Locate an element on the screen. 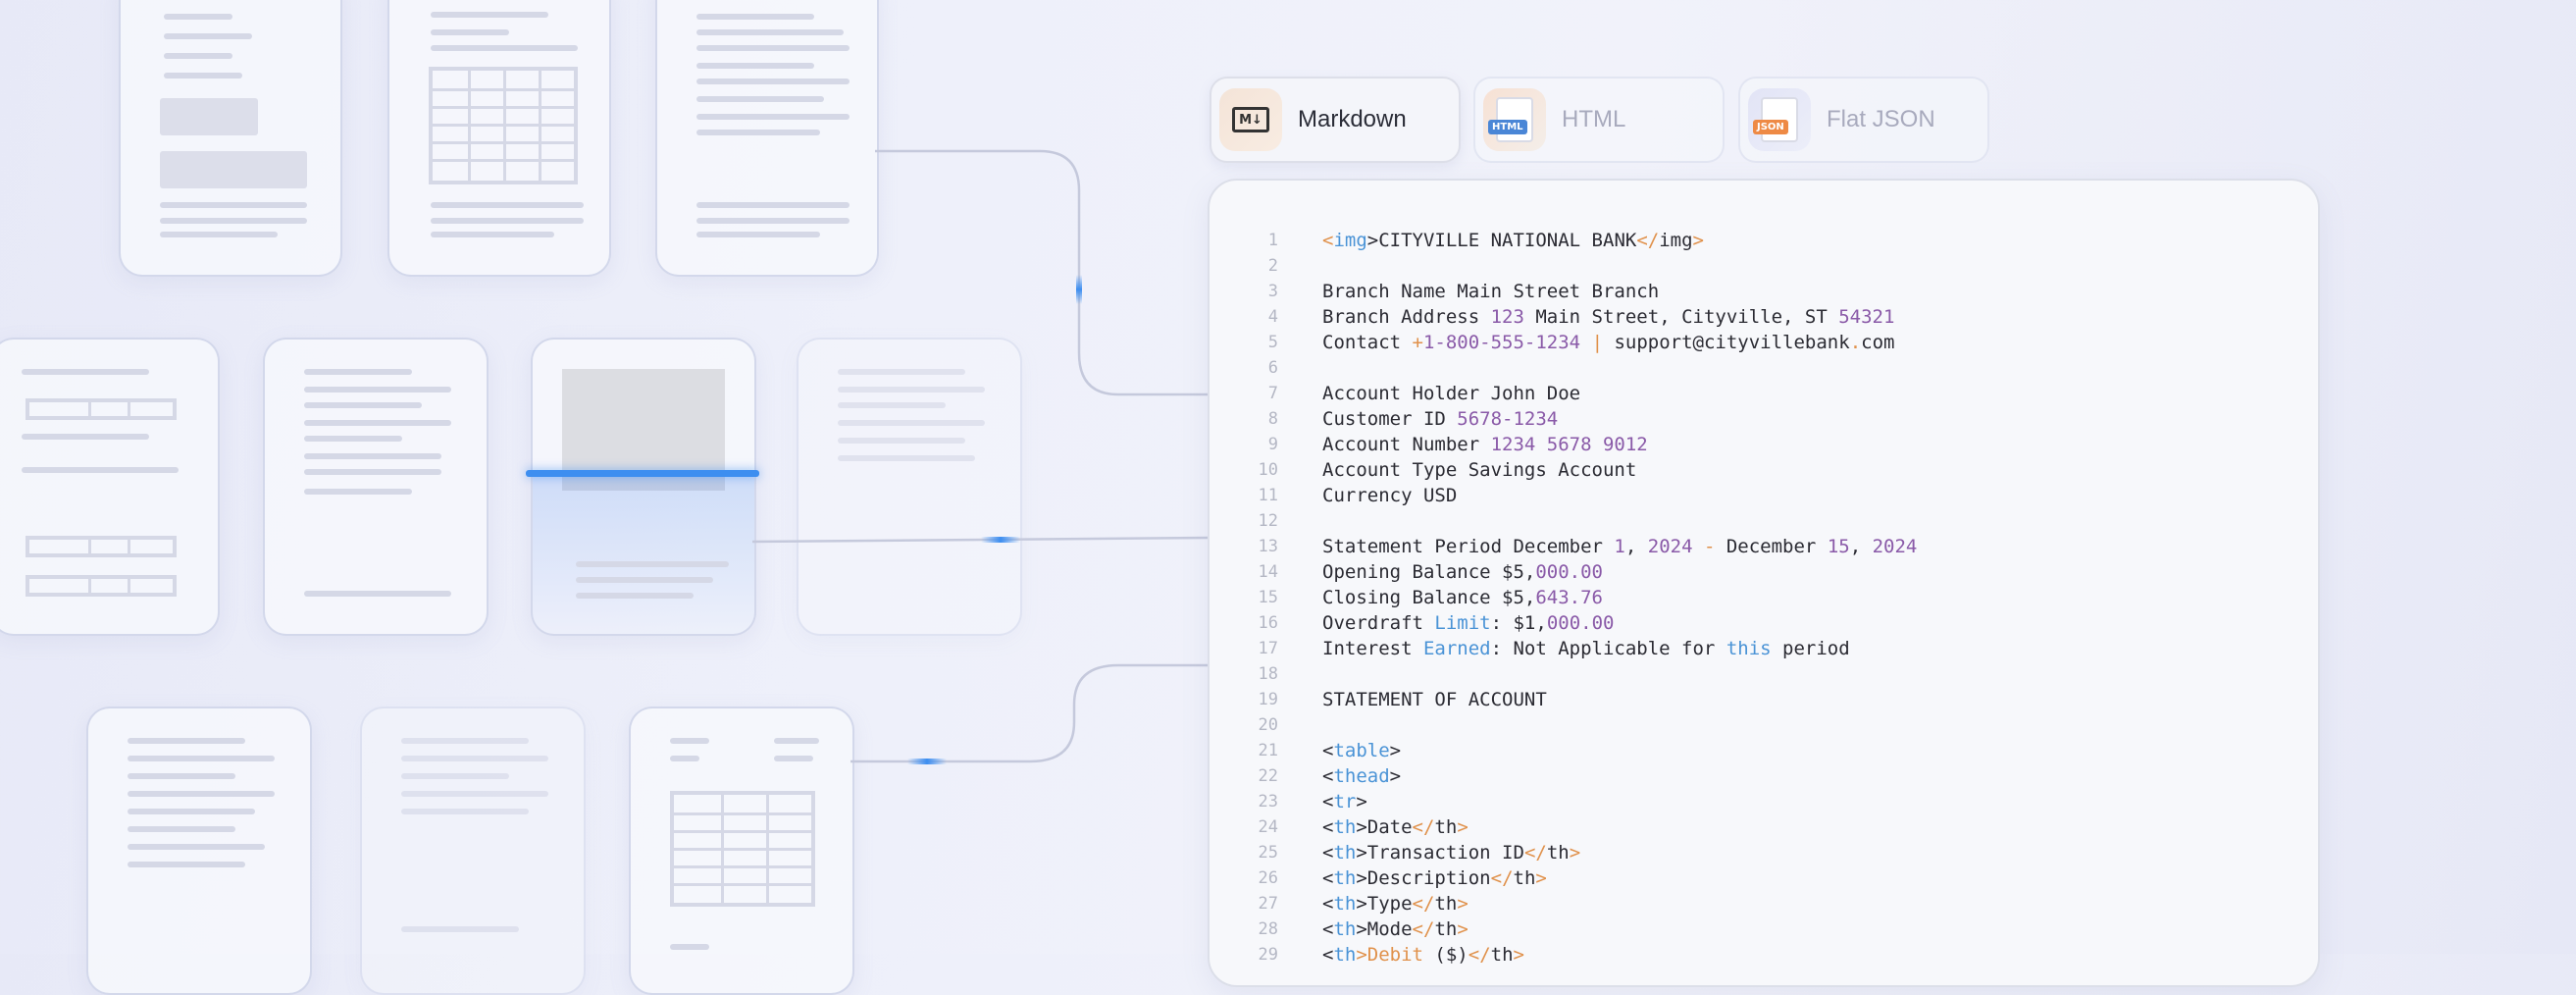 This screenshot has width=2576, height=995. code-line: 19 STATEMENT OF ACCOUNT is located at coordinates (1764, 700).